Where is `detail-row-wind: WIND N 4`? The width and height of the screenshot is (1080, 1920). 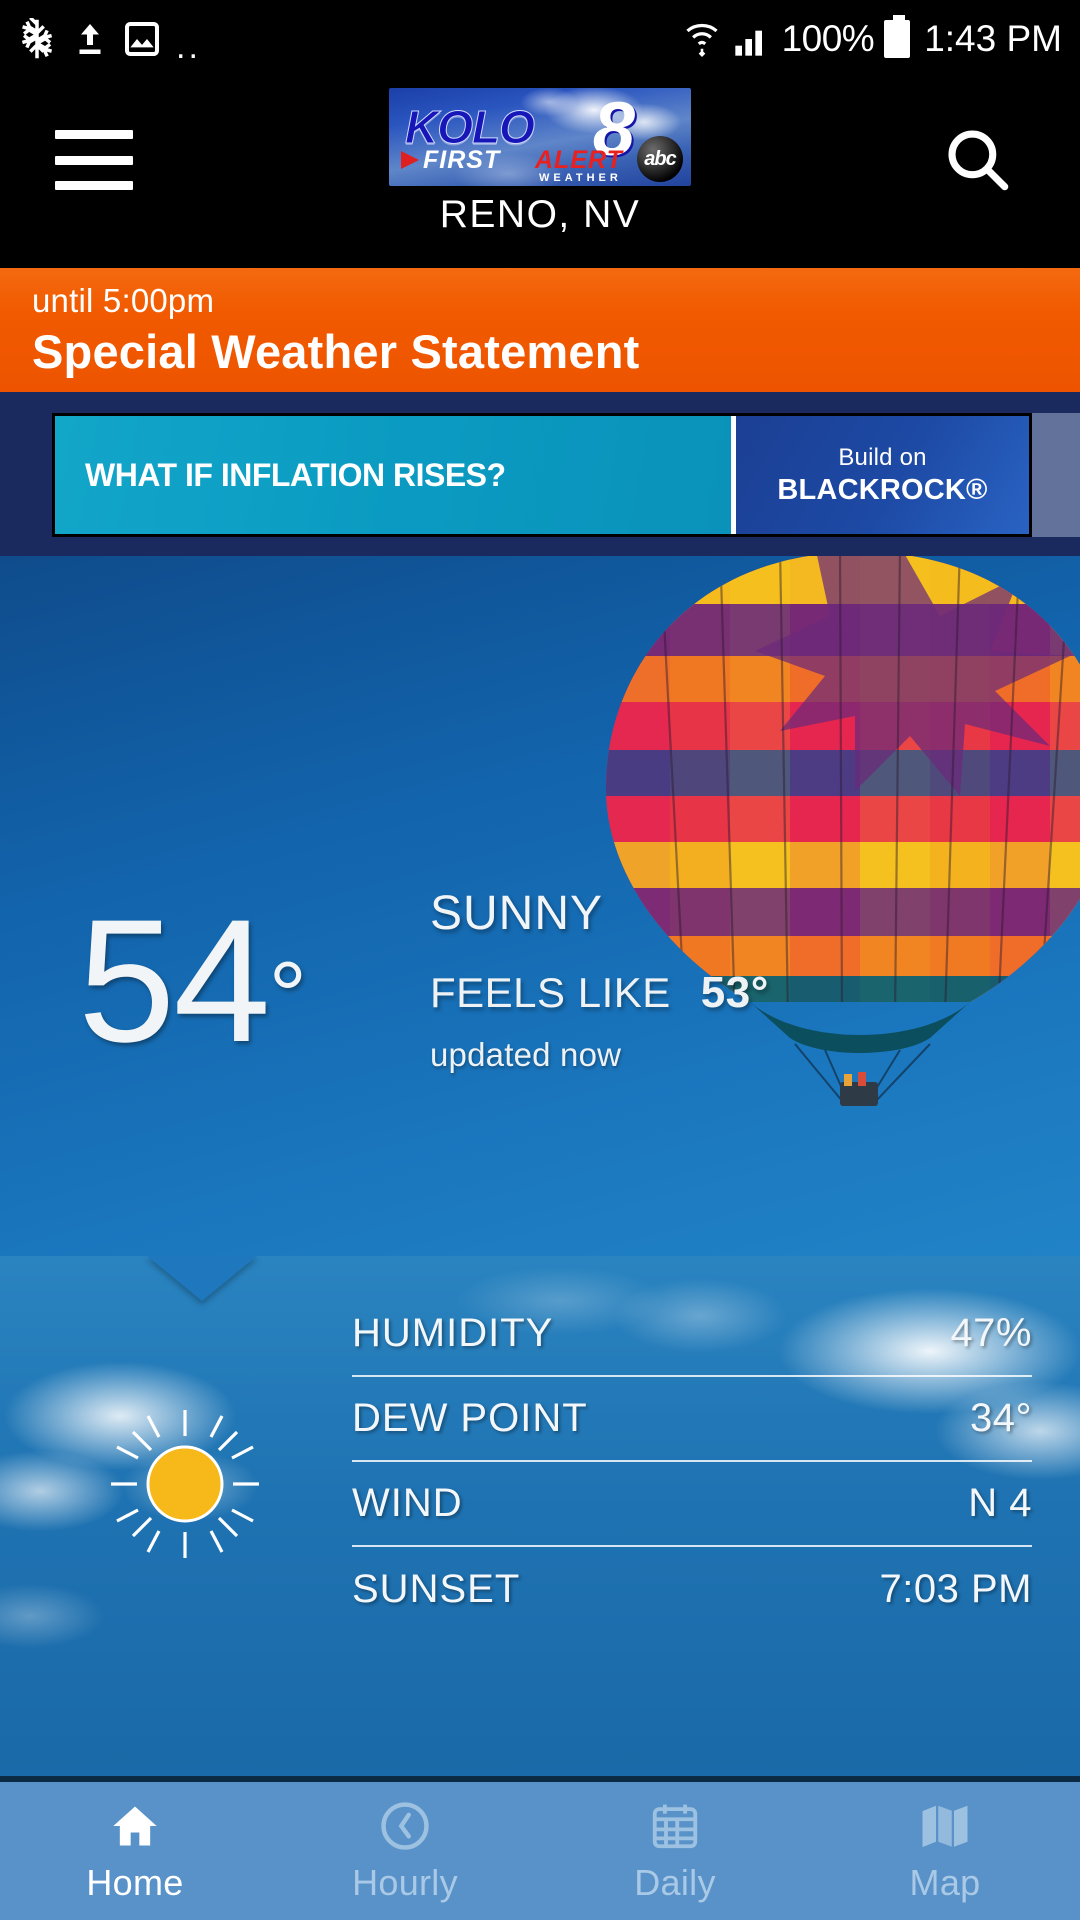
detail-row-wind: WIND N 4 is located at coordinates (692, 1504).